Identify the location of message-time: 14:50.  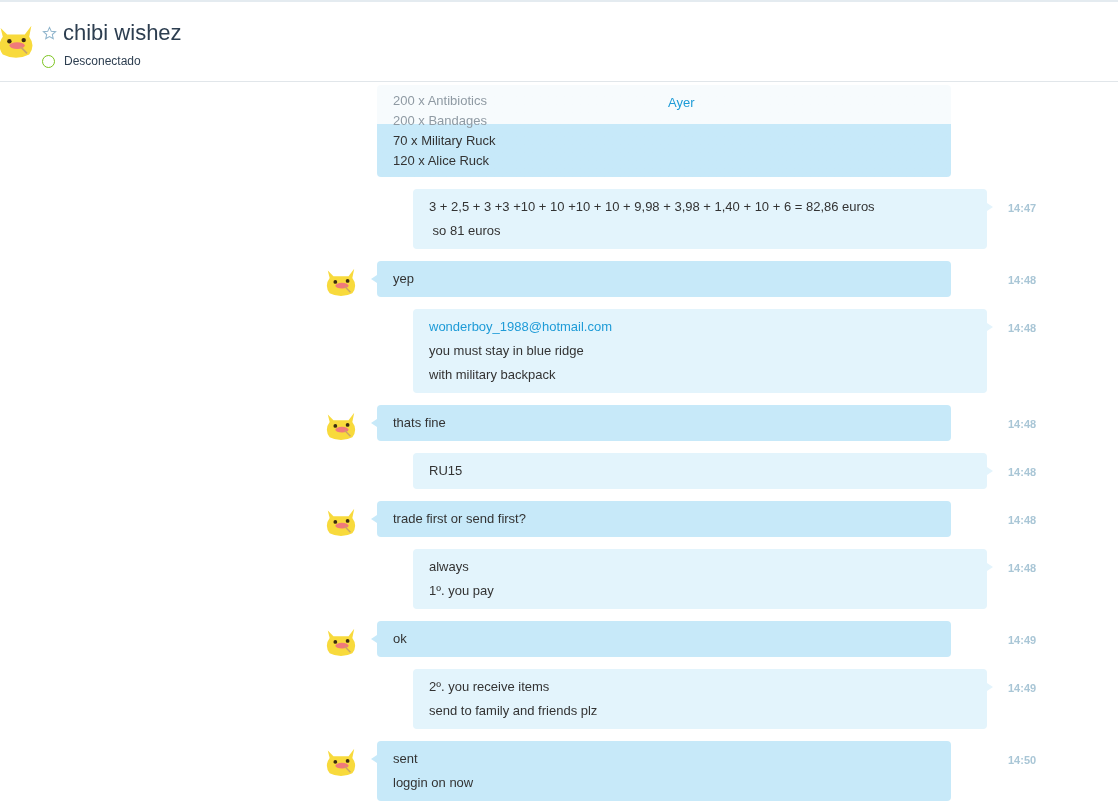
(1022, 760).